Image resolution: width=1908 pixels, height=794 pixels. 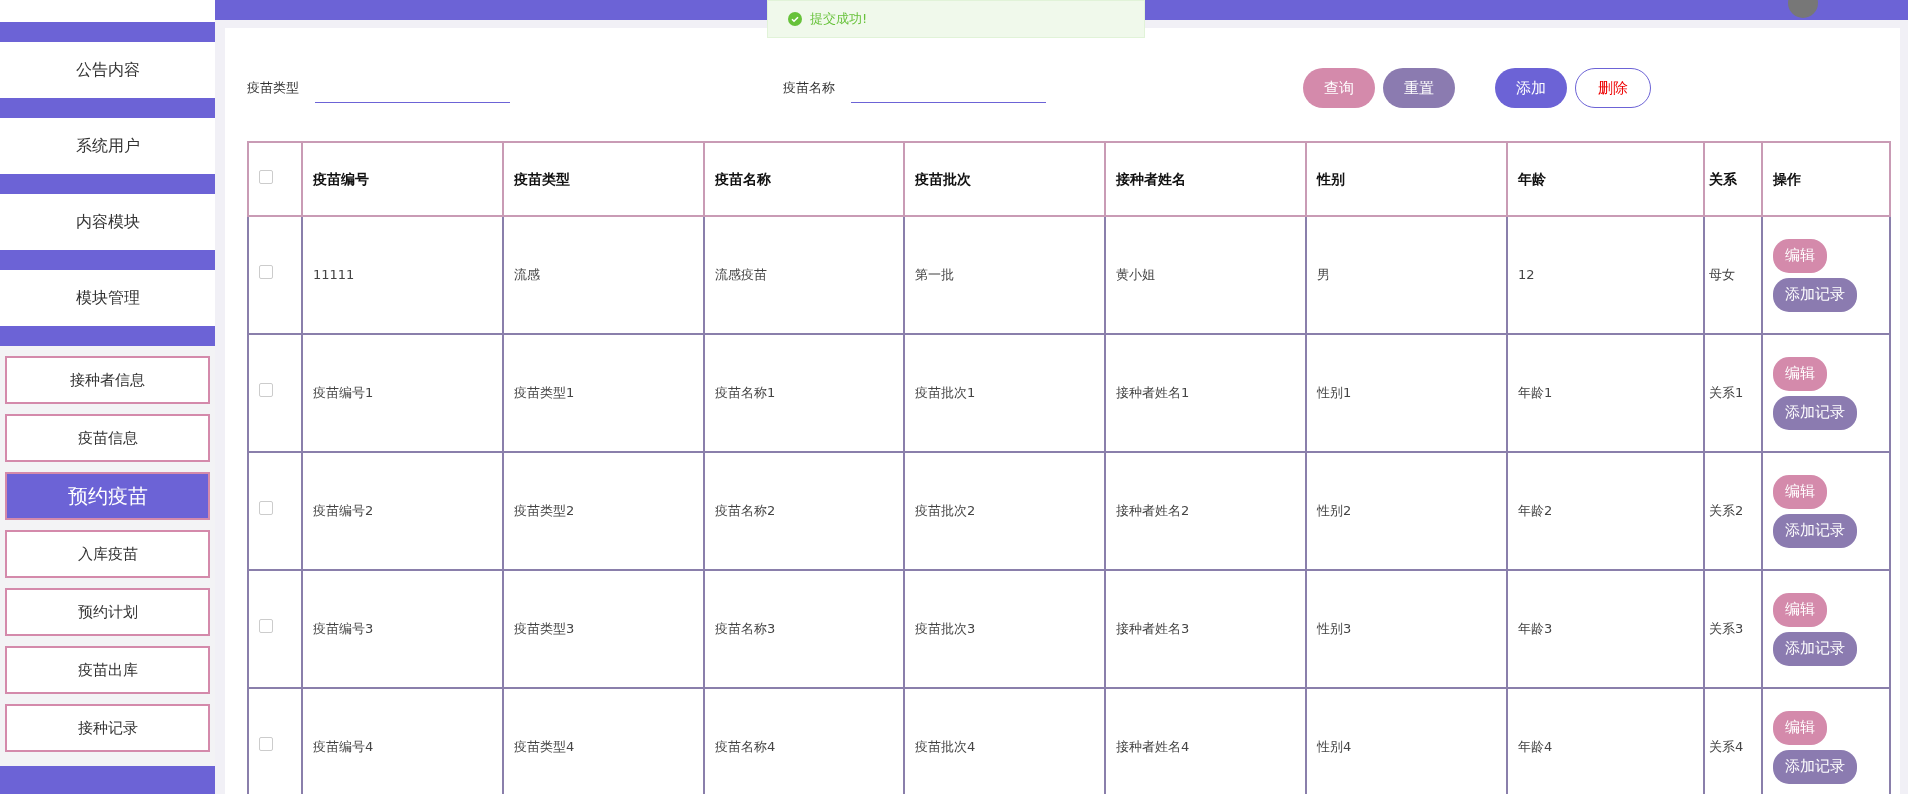 I want to click on delete-button: 删除, so click(x=1613, y=88).